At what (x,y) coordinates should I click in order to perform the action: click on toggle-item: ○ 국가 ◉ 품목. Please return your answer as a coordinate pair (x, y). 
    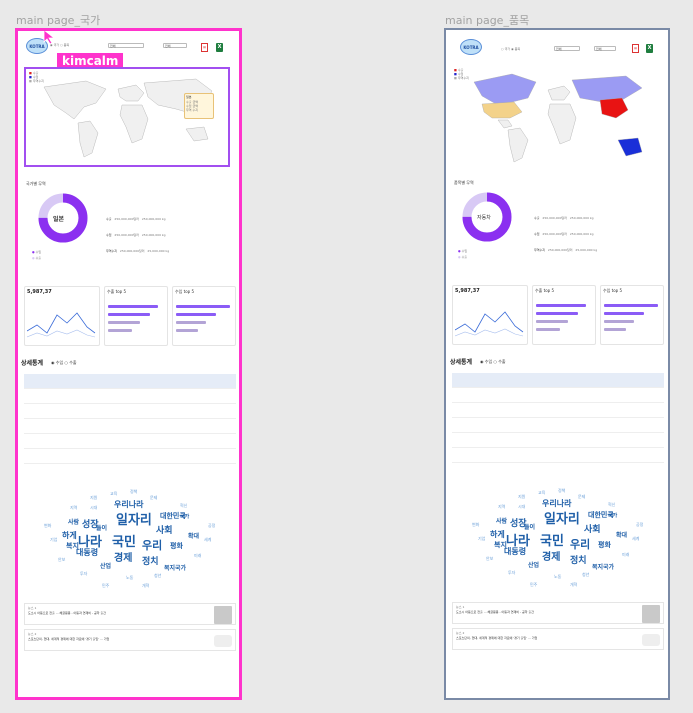
    Looking at the image, I should click on (510, 49).